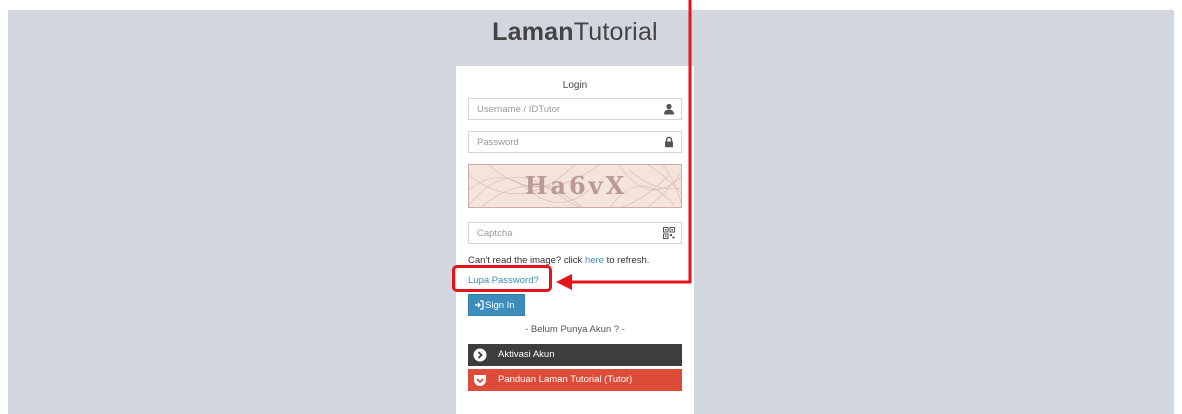 This screenshot has height=414, width=1182. What do you see at coordinates (480, 355) in the screenshot?
I see `chevron-circle-right-icon` at bounding box center [480, 355].